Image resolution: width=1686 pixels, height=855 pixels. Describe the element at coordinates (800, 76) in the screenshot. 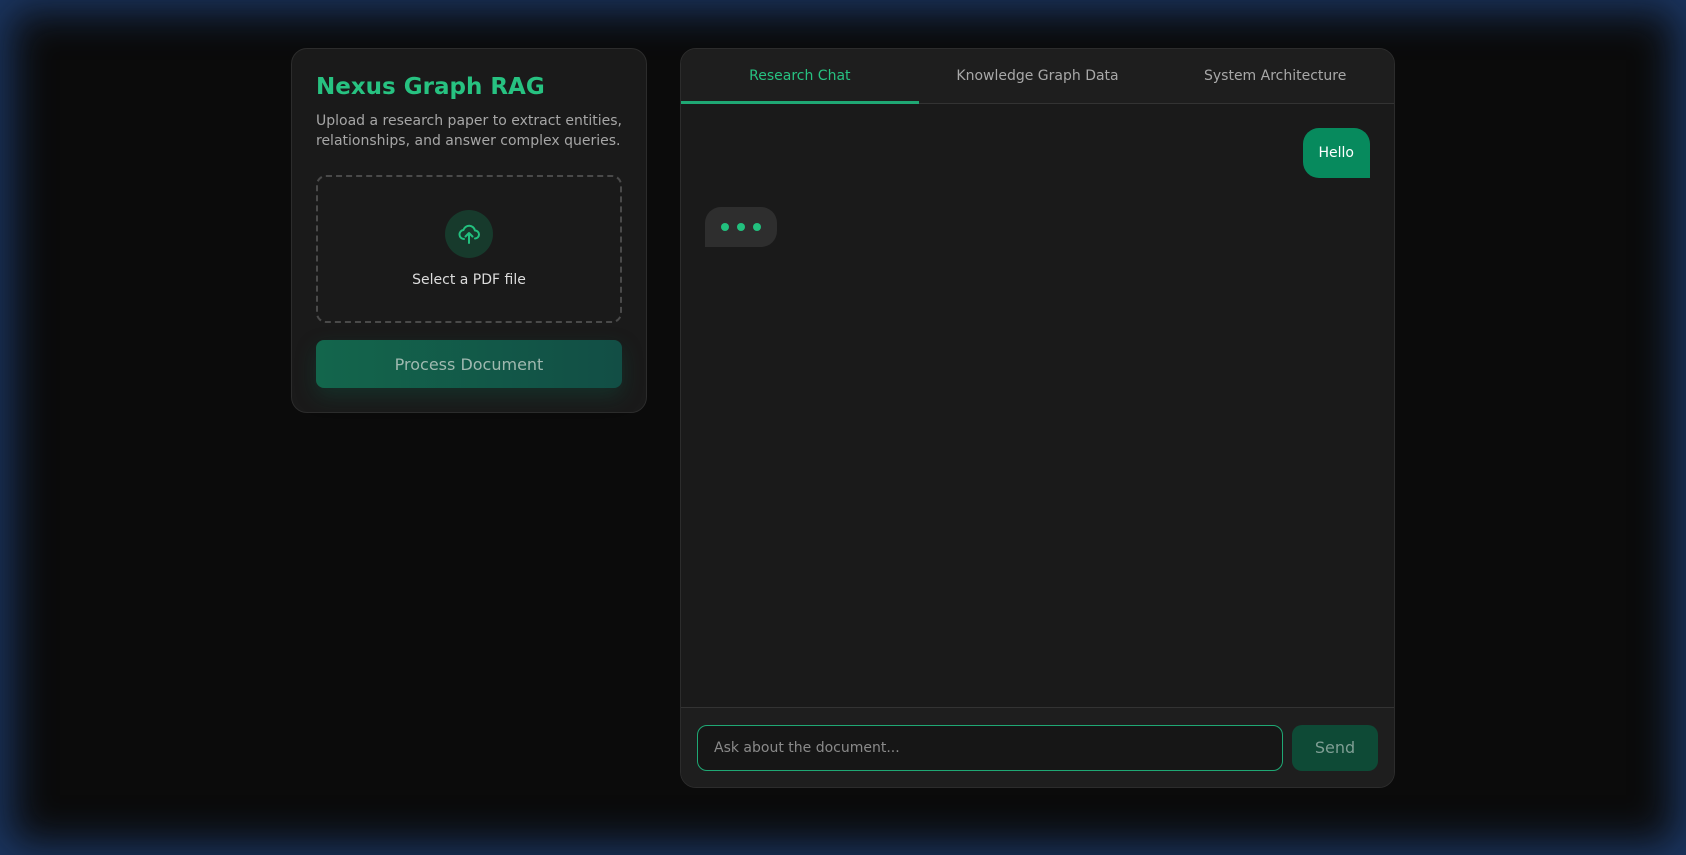

I see `tab-research-chat: Research Chat` at that location.